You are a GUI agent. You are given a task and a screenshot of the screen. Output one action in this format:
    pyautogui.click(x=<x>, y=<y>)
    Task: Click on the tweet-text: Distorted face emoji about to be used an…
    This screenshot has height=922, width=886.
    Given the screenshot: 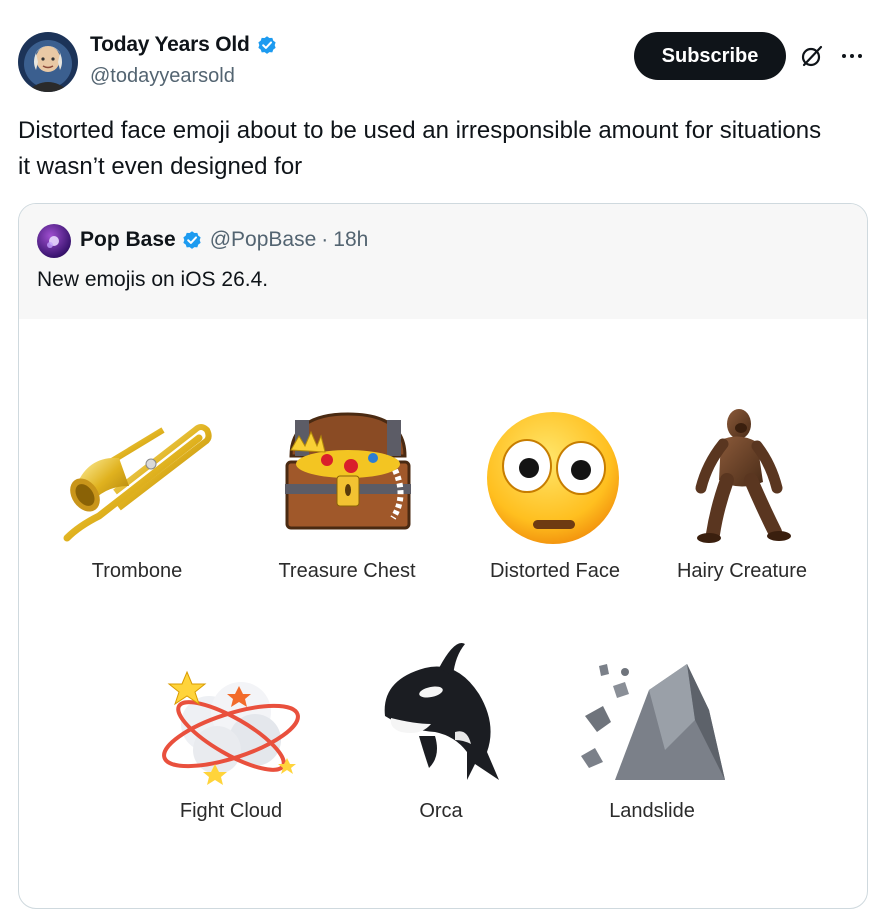 What is the action you would take?
    pyautogui.click(x=420, y=148)
    